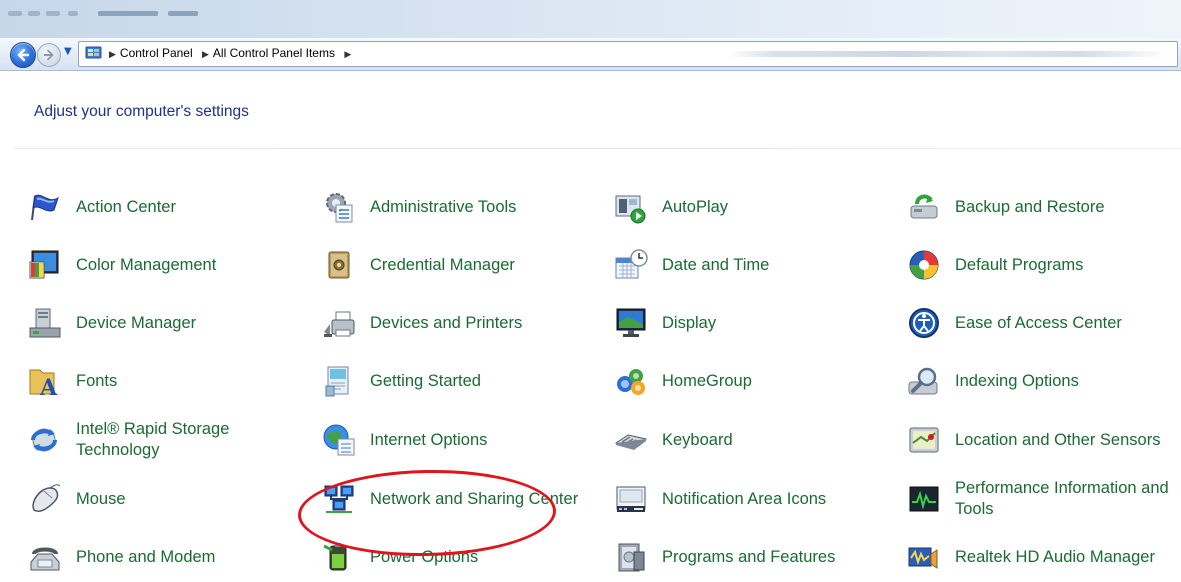 The width and height of the screenshot is (1181, 582). What do you see at coordinates (133, 14) in the screenshot?
I see `quick-access-toolbar` at bounding box center [133, 14].